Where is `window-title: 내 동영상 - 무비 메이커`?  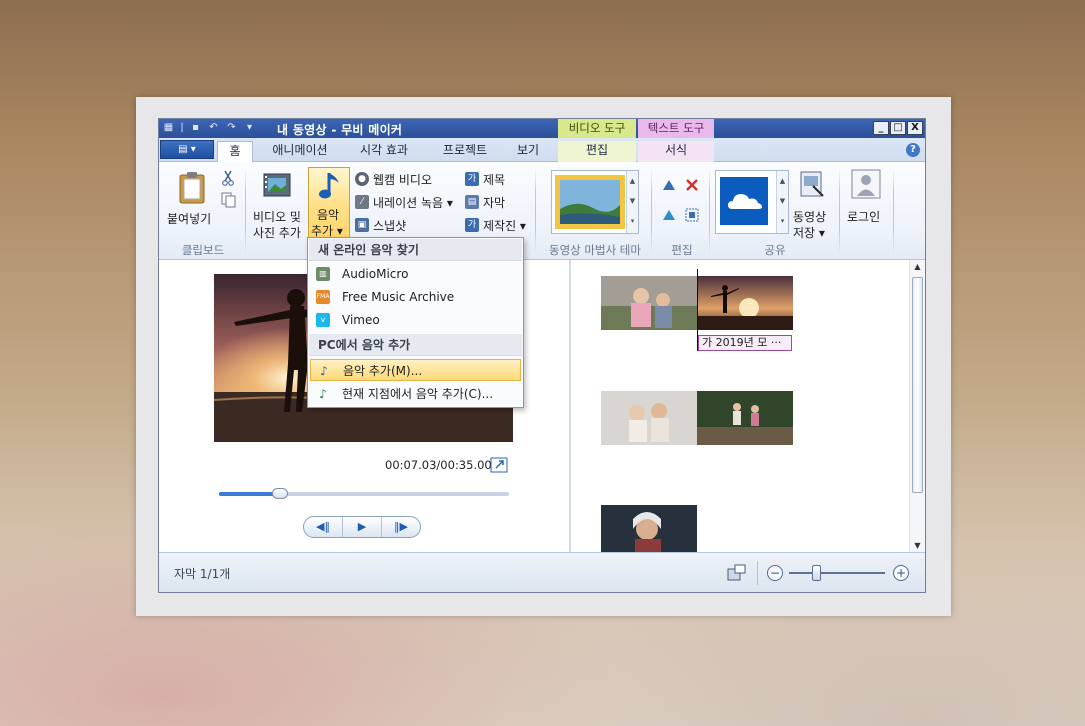 window-title: 내 동영상 - 무비 메이커 is located at coordinates (340, 130).